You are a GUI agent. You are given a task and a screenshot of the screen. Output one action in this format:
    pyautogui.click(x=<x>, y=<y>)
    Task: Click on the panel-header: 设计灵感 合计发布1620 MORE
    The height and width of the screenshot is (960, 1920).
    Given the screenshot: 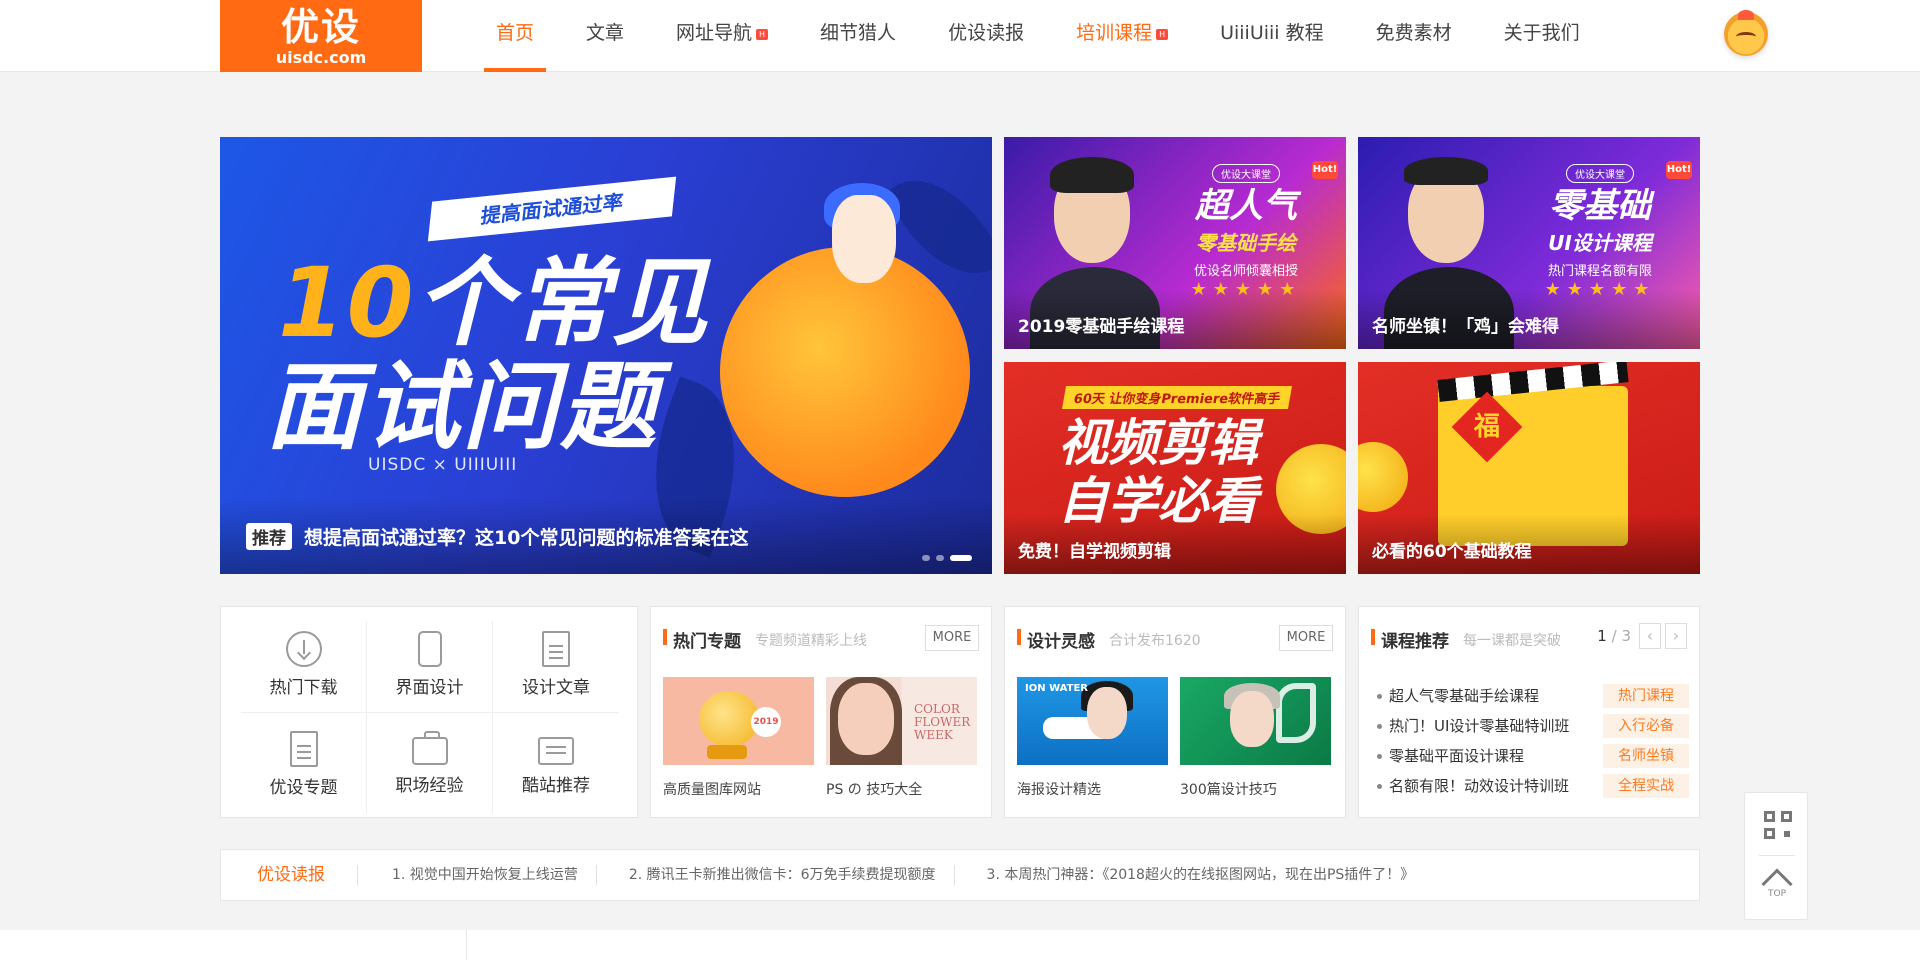 What is the action you would take?
    pyautogui.click(x=1175, y=638)
    